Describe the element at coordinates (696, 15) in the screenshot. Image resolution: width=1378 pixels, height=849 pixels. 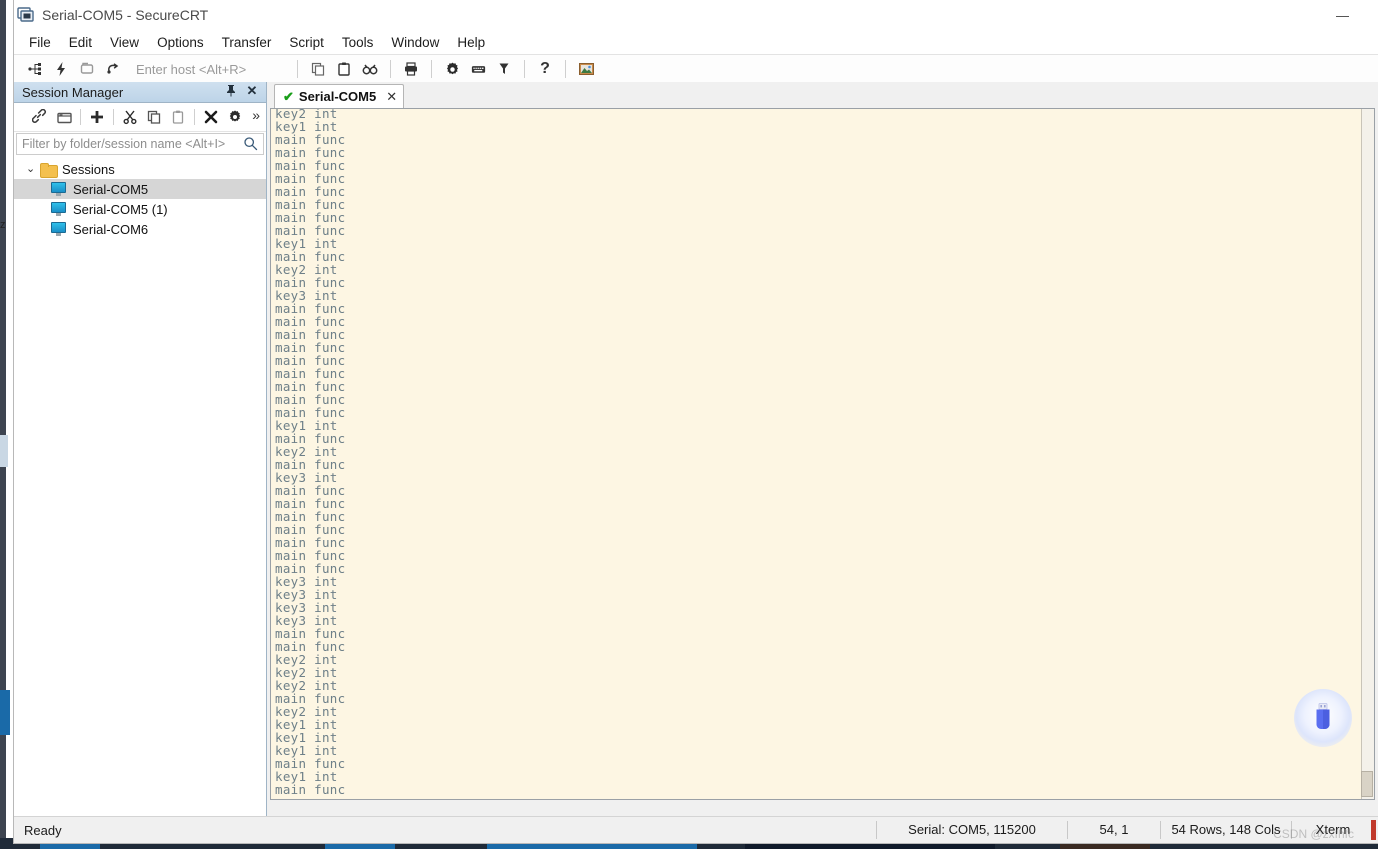
I see `title-bar: Serial-COM5 - SecureCRT` at that location.